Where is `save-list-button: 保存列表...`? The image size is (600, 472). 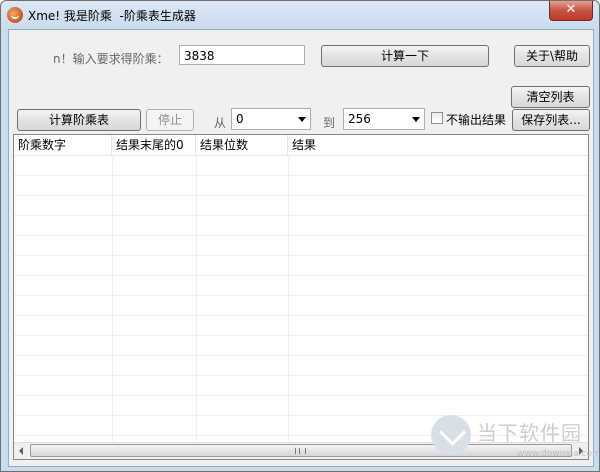
save-list-button: 保存列表... is located at coordinates (551, 120).